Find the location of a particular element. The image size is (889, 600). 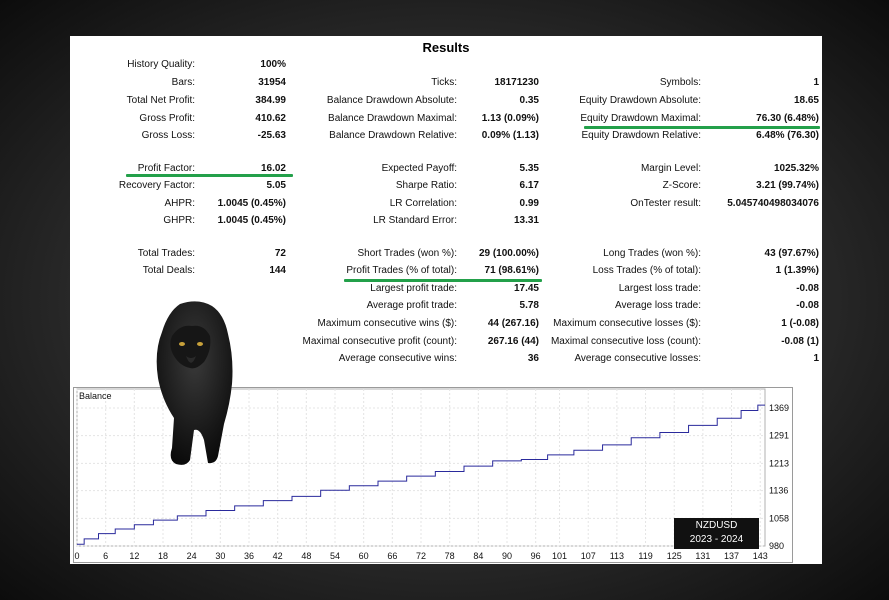

col3-label: Long Trades (won %): is located at coordinates (652, 253).